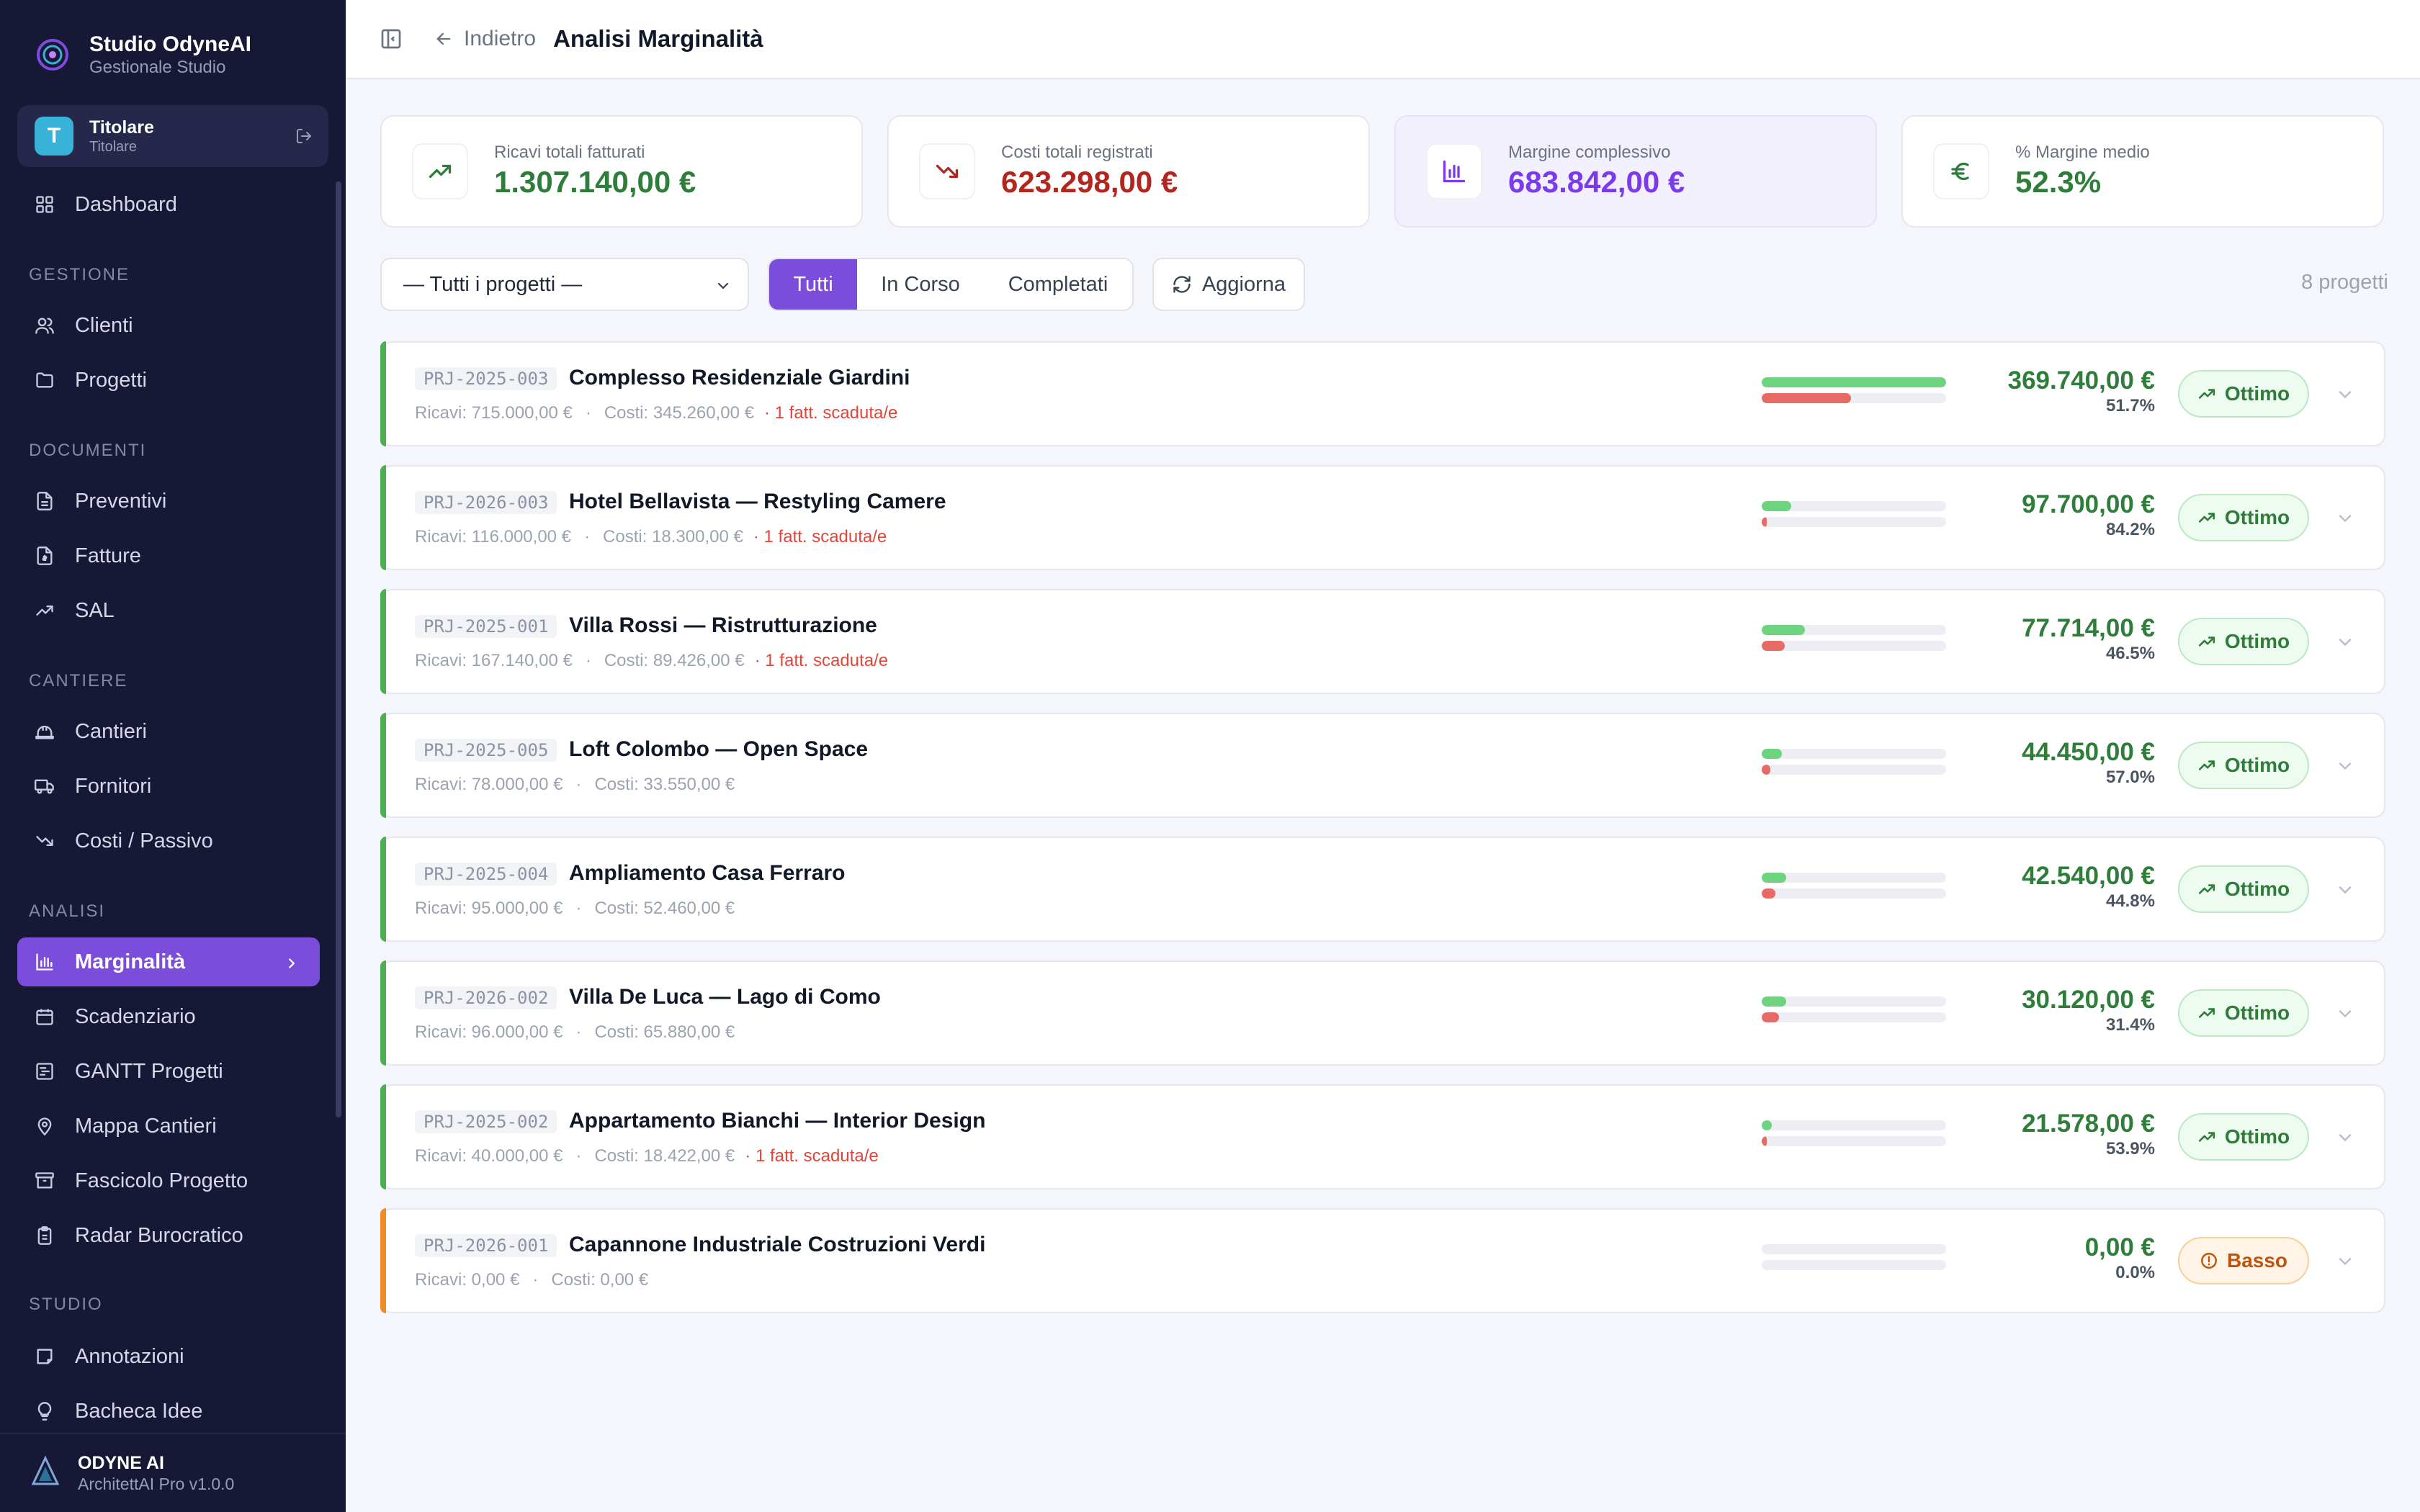 The height and width of the screenshot is (1512, 2420). What do you see at coordinates (338, 649) in the screenshot?
I see `sidebar-scrollbar` at bounding box center [338, 649].